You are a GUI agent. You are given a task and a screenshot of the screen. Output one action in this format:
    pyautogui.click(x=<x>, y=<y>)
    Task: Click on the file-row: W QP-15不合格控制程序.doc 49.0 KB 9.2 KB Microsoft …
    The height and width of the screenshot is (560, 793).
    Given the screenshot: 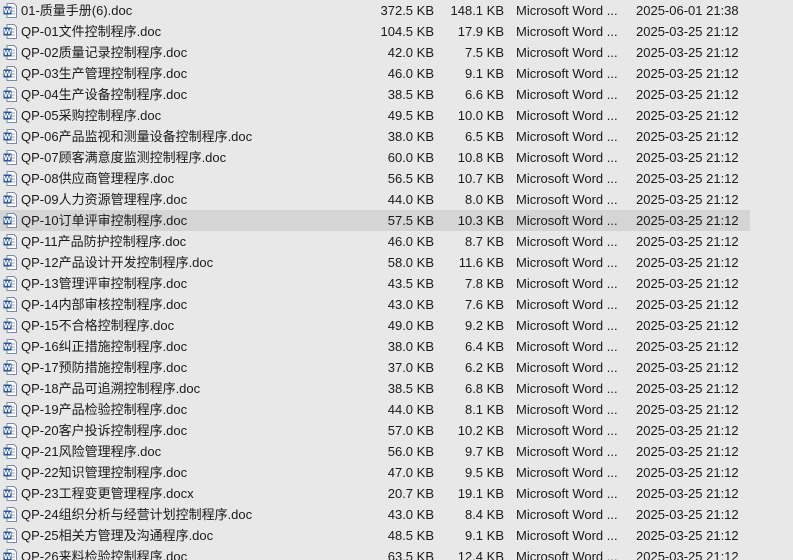 What is the action you would take?
    pyautogui.click(x=375, y=325)
    